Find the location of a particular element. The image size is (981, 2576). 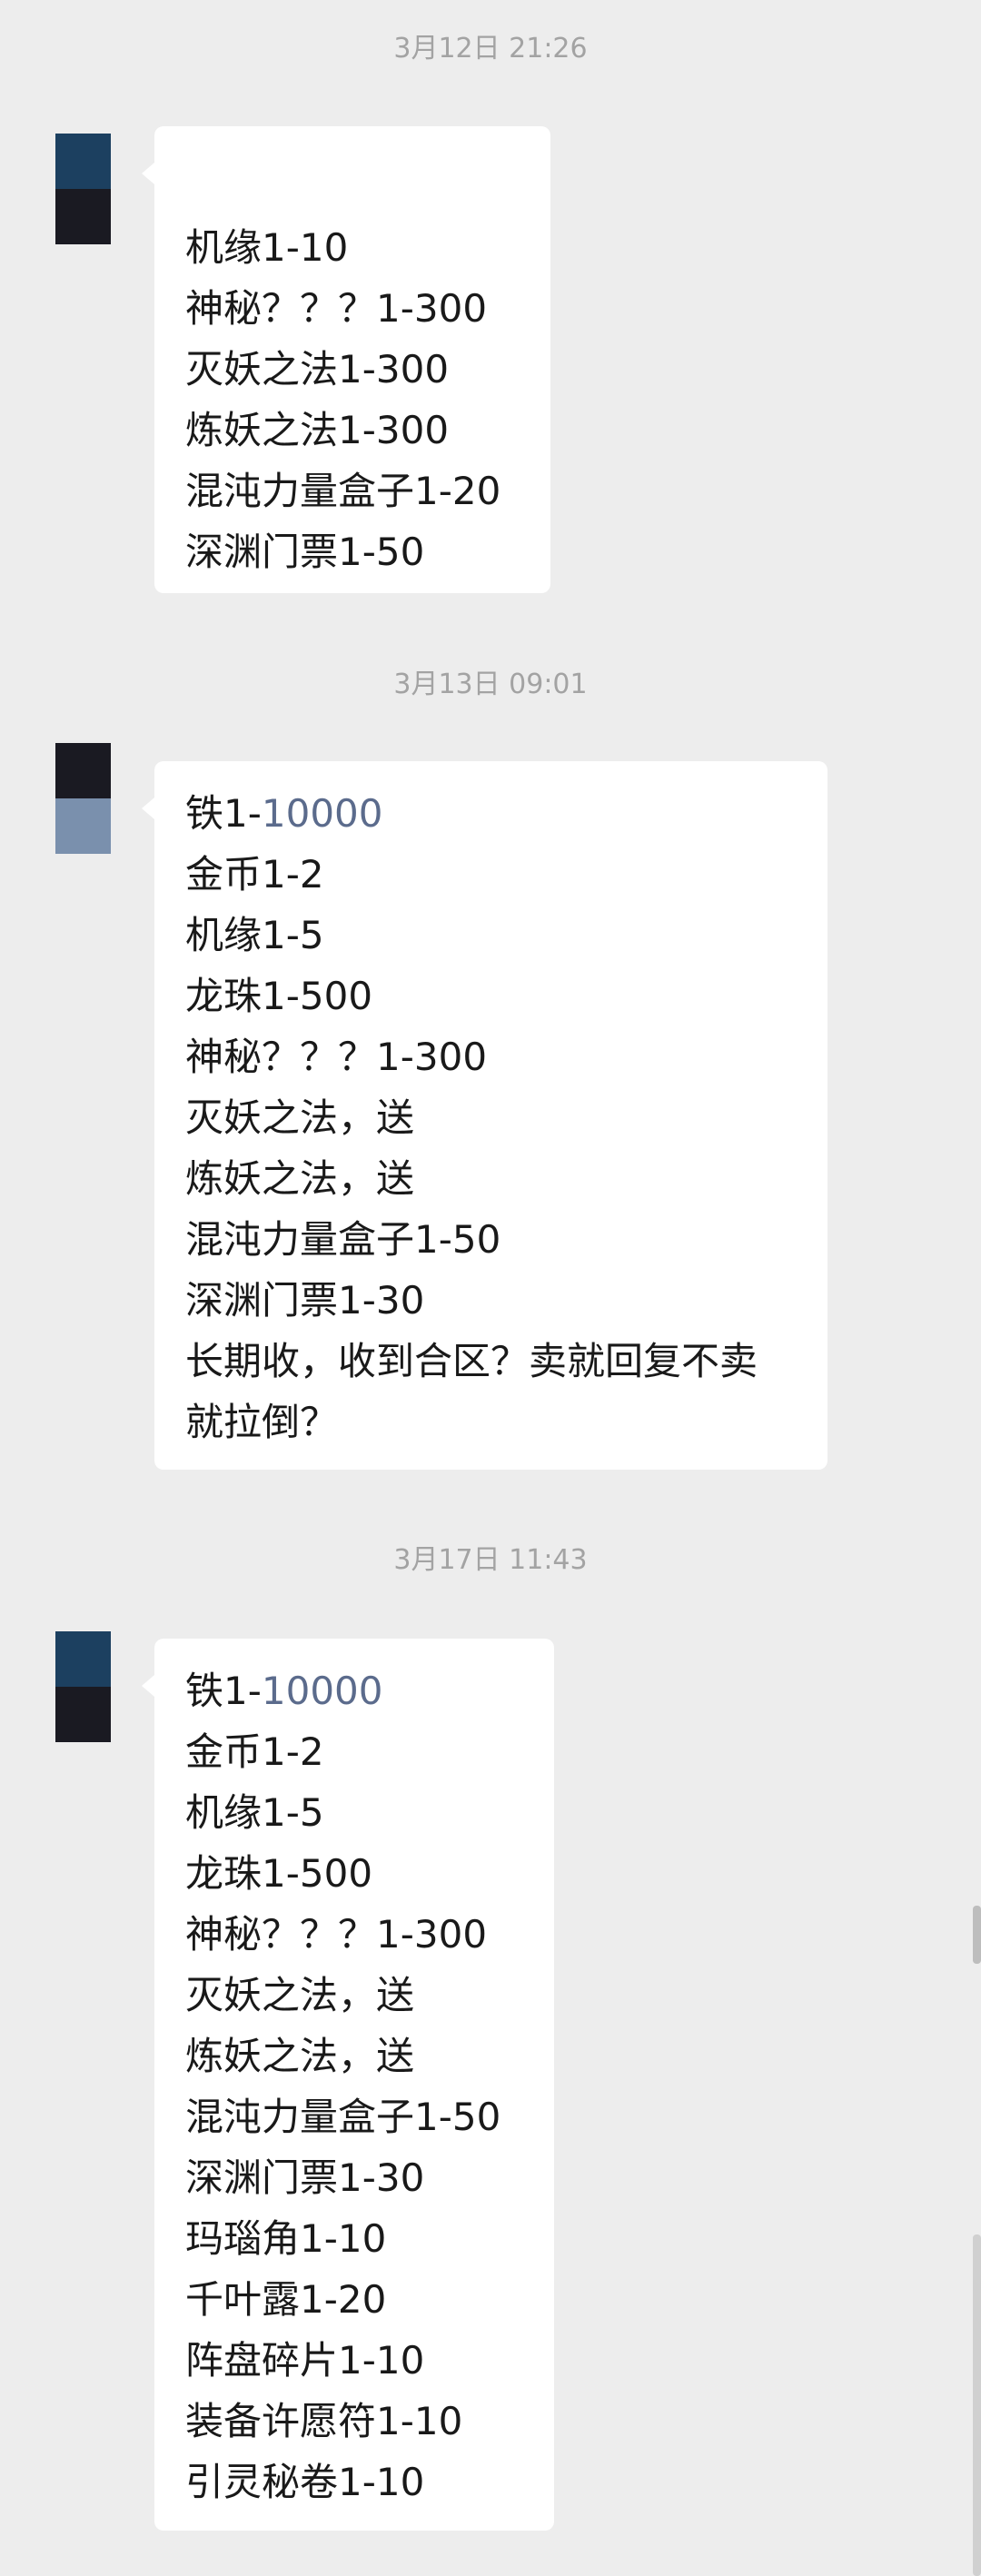

scrollbar-thumb is located at coordinates (977, 1935).